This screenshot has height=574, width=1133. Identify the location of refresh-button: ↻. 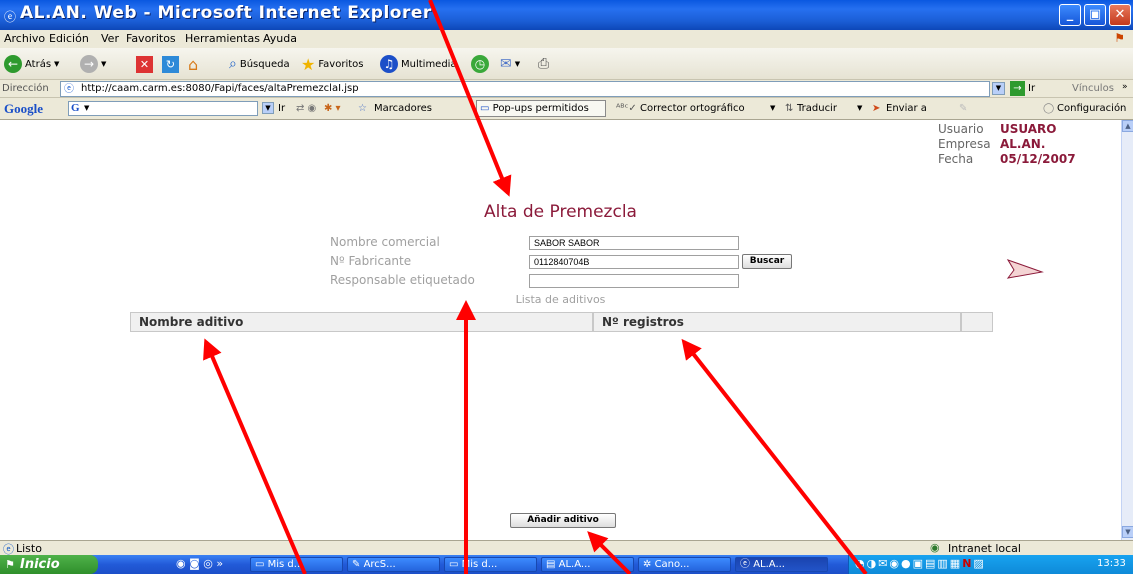
(170, 64).